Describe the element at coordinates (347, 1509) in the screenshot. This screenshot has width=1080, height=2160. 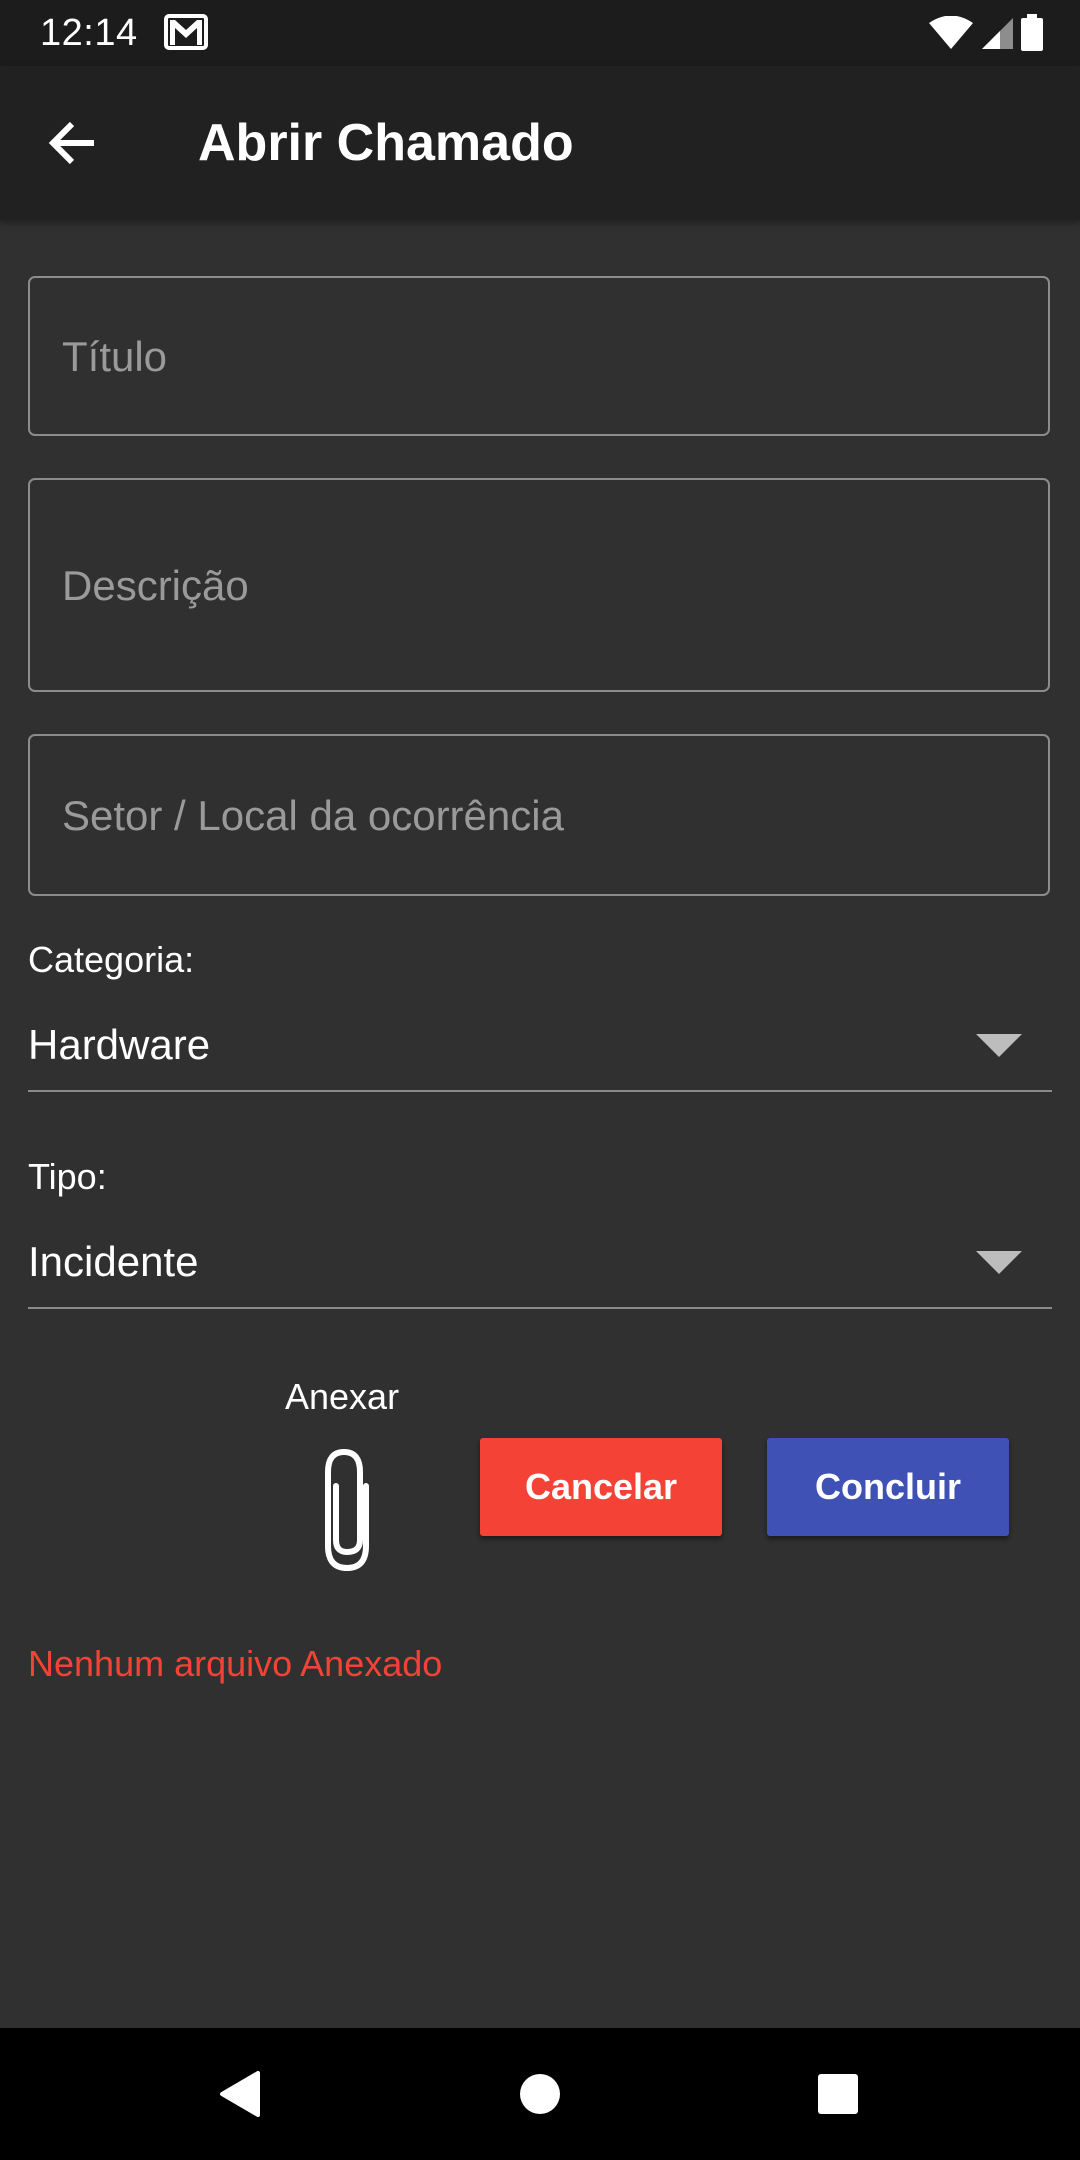
I see `paperclip-icon` at that location.